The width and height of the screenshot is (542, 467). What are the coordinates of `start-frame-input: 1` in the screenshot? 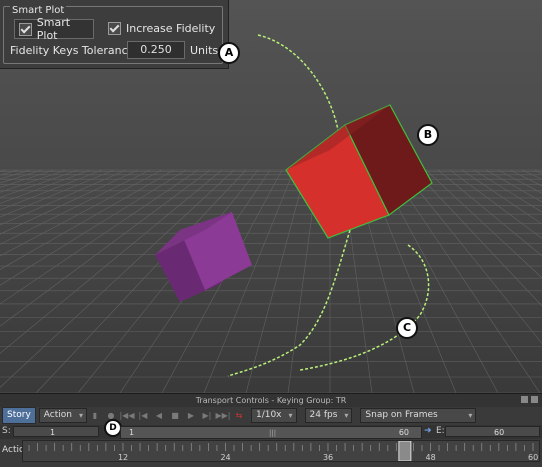 It's located at (56, 431).